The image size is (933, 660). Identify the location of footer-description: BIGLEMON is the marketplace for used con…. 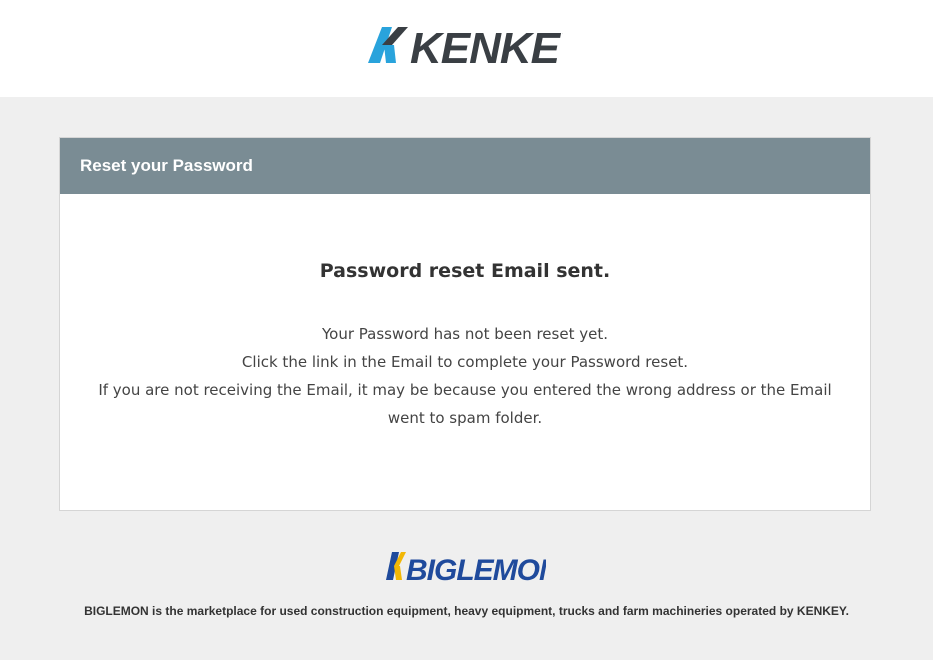
(466, 611).